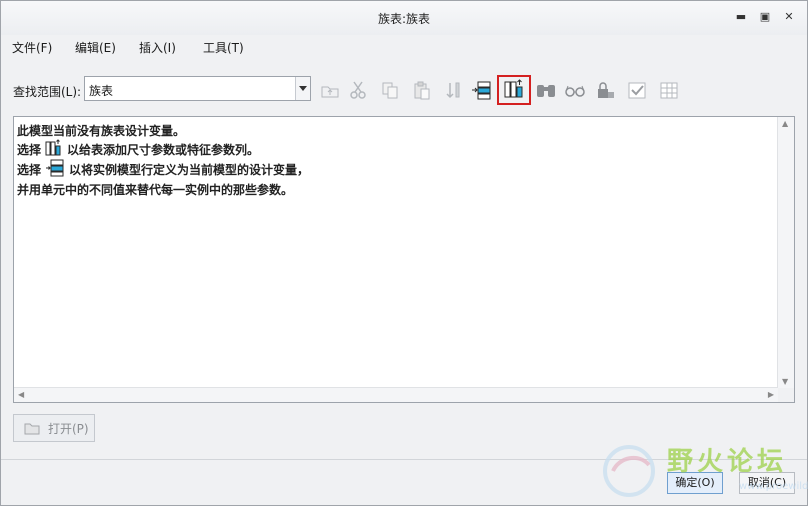  I want to click on lock-icon, so click(606, 90).